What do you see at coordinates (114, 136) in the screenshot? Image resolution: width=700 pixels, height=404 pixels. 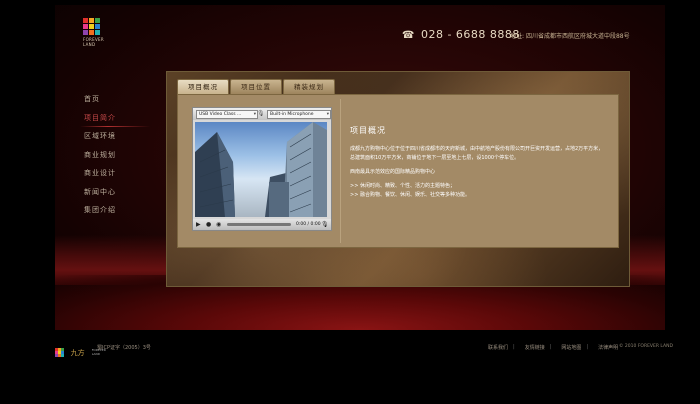 I see `nav-item-area: 区域环境` at bounding box center [114, 136].